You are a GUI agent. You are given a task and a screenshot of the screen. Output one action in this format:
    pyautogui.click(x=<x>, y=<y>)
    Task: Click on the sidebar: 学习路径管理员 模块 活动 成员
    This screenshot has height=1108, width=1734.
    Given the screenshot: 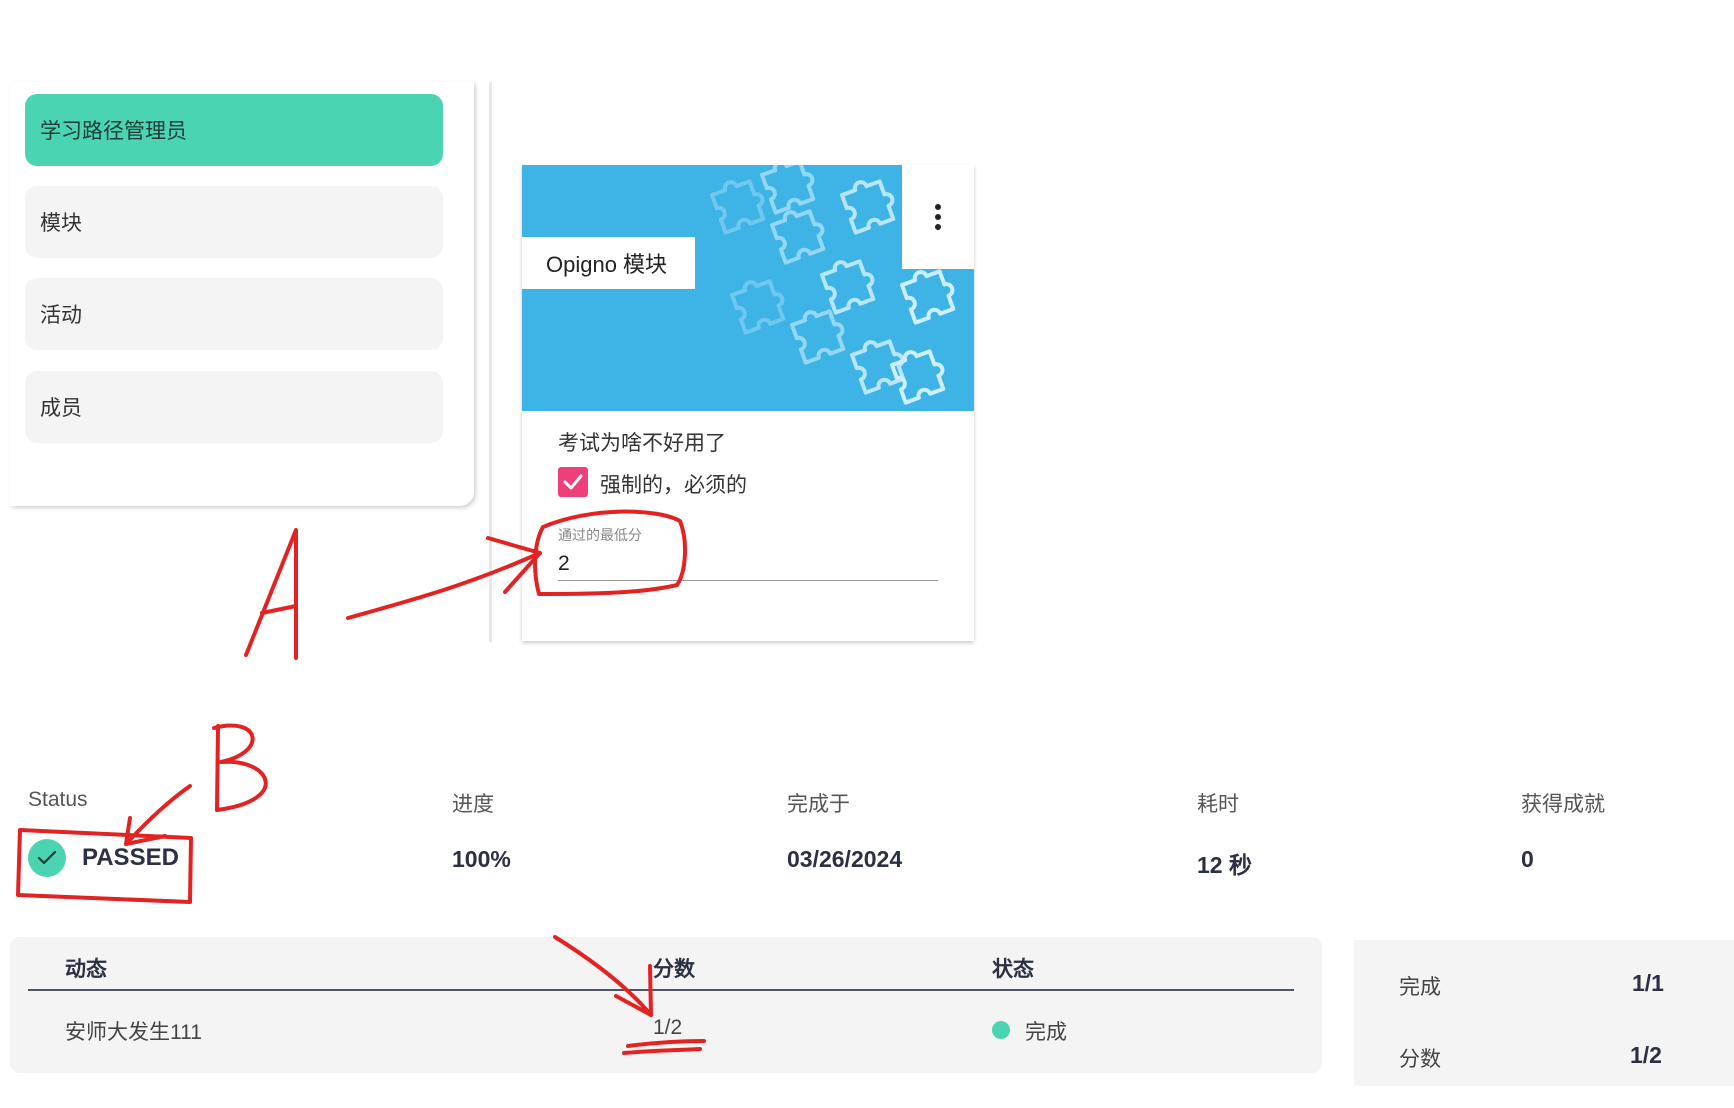 What is the action you would take?
    pyautogui.click(x=242, y=294)
    